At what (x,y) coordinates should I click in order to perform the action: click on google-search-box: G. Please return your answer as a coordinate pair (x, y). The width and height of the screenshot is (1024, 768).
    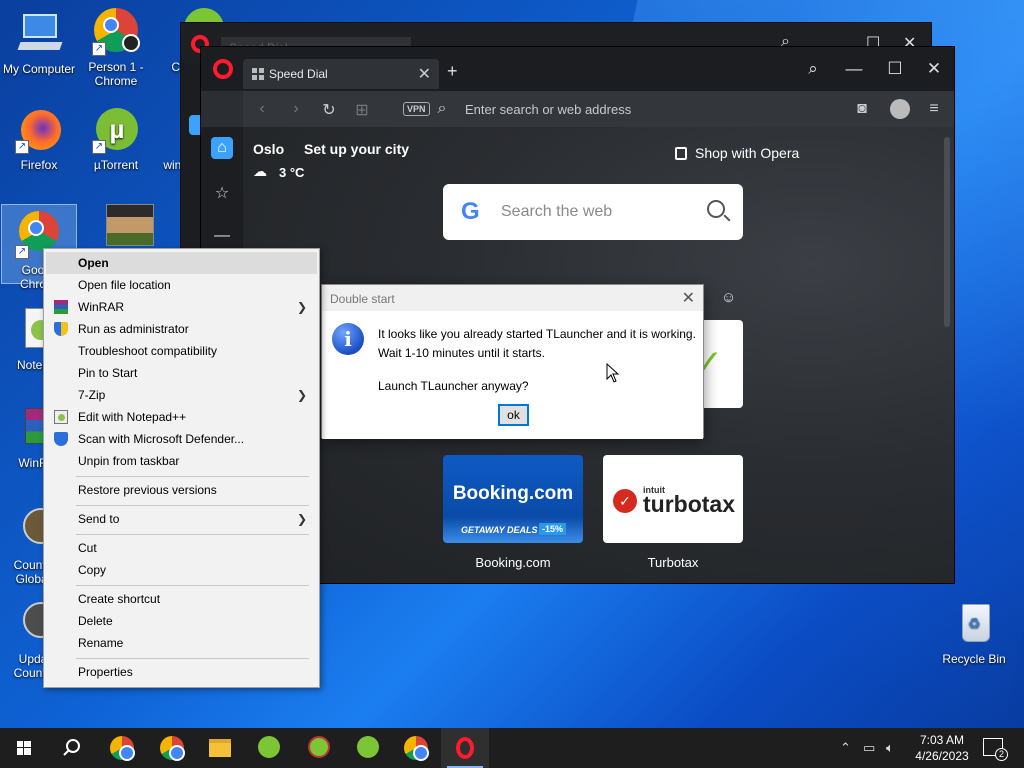
    Looking at the image, I should click on (593, 212).